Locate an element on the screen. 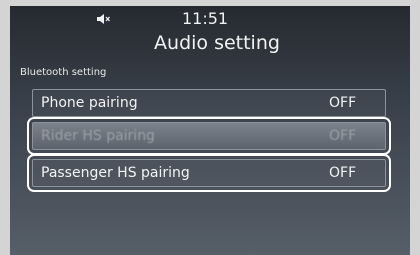 The height and width of the screenshot is (255, 420). page-title: Audio setting is located at coordinates (217, 43).